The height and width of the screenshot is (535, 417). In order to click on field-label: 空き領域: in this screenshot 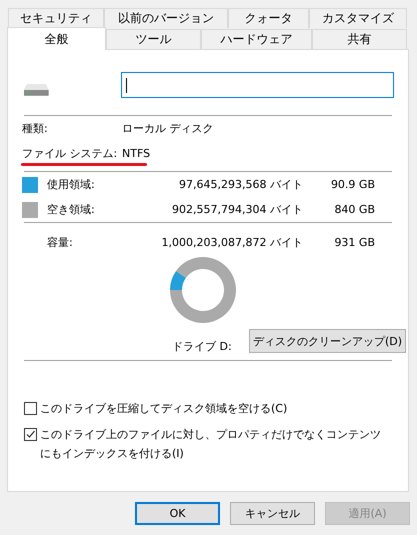, I will do `click(71, 209)`.